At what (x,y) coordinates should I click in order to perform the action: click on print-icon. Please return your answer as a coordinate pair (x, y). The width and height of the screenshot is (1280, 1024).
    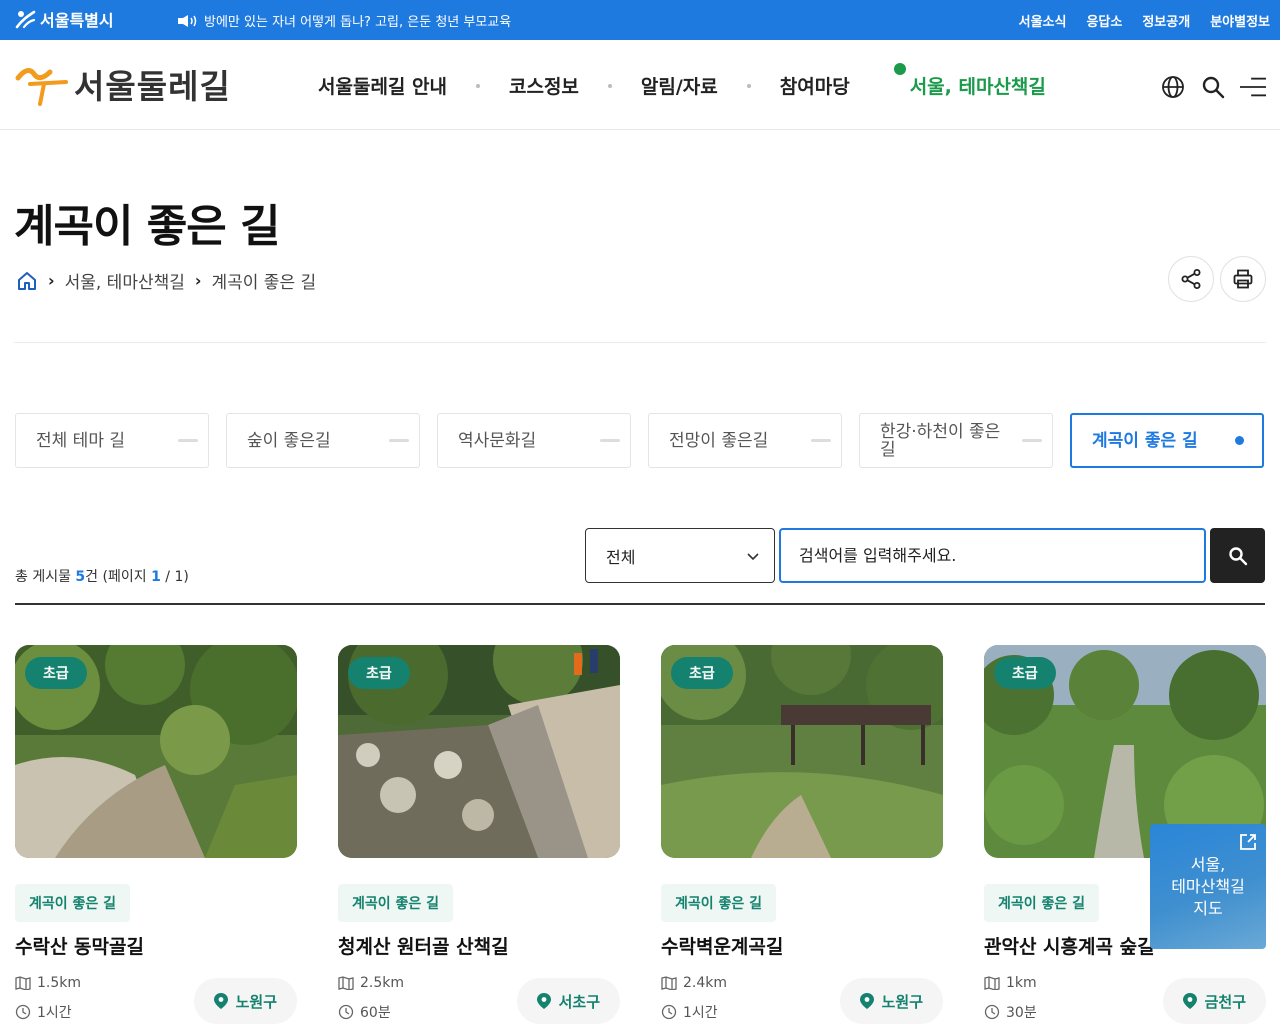
    Looking at the image, I should click on (1243, 279).